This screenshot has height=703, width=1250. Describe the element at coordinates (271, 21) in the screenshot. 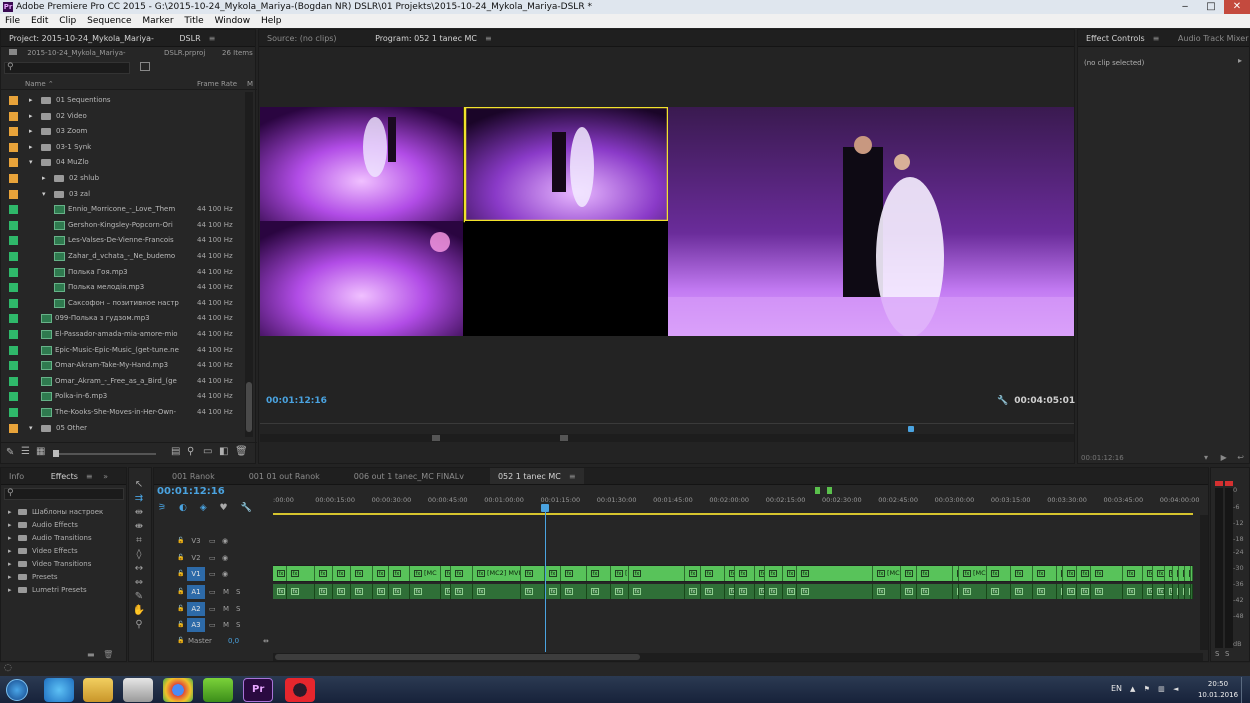

I see `menu-help: Help` at that location.